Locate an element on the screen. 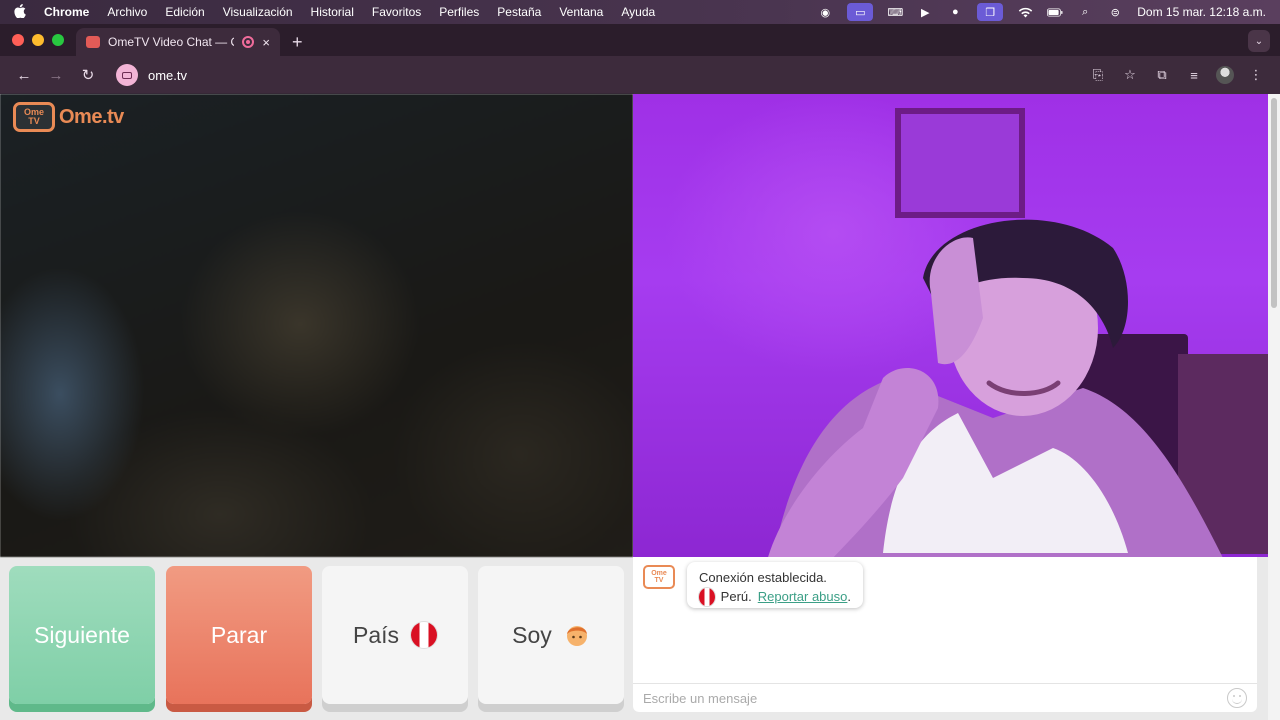  logo-bottom-text: TV is located at coordinates (34, 121).